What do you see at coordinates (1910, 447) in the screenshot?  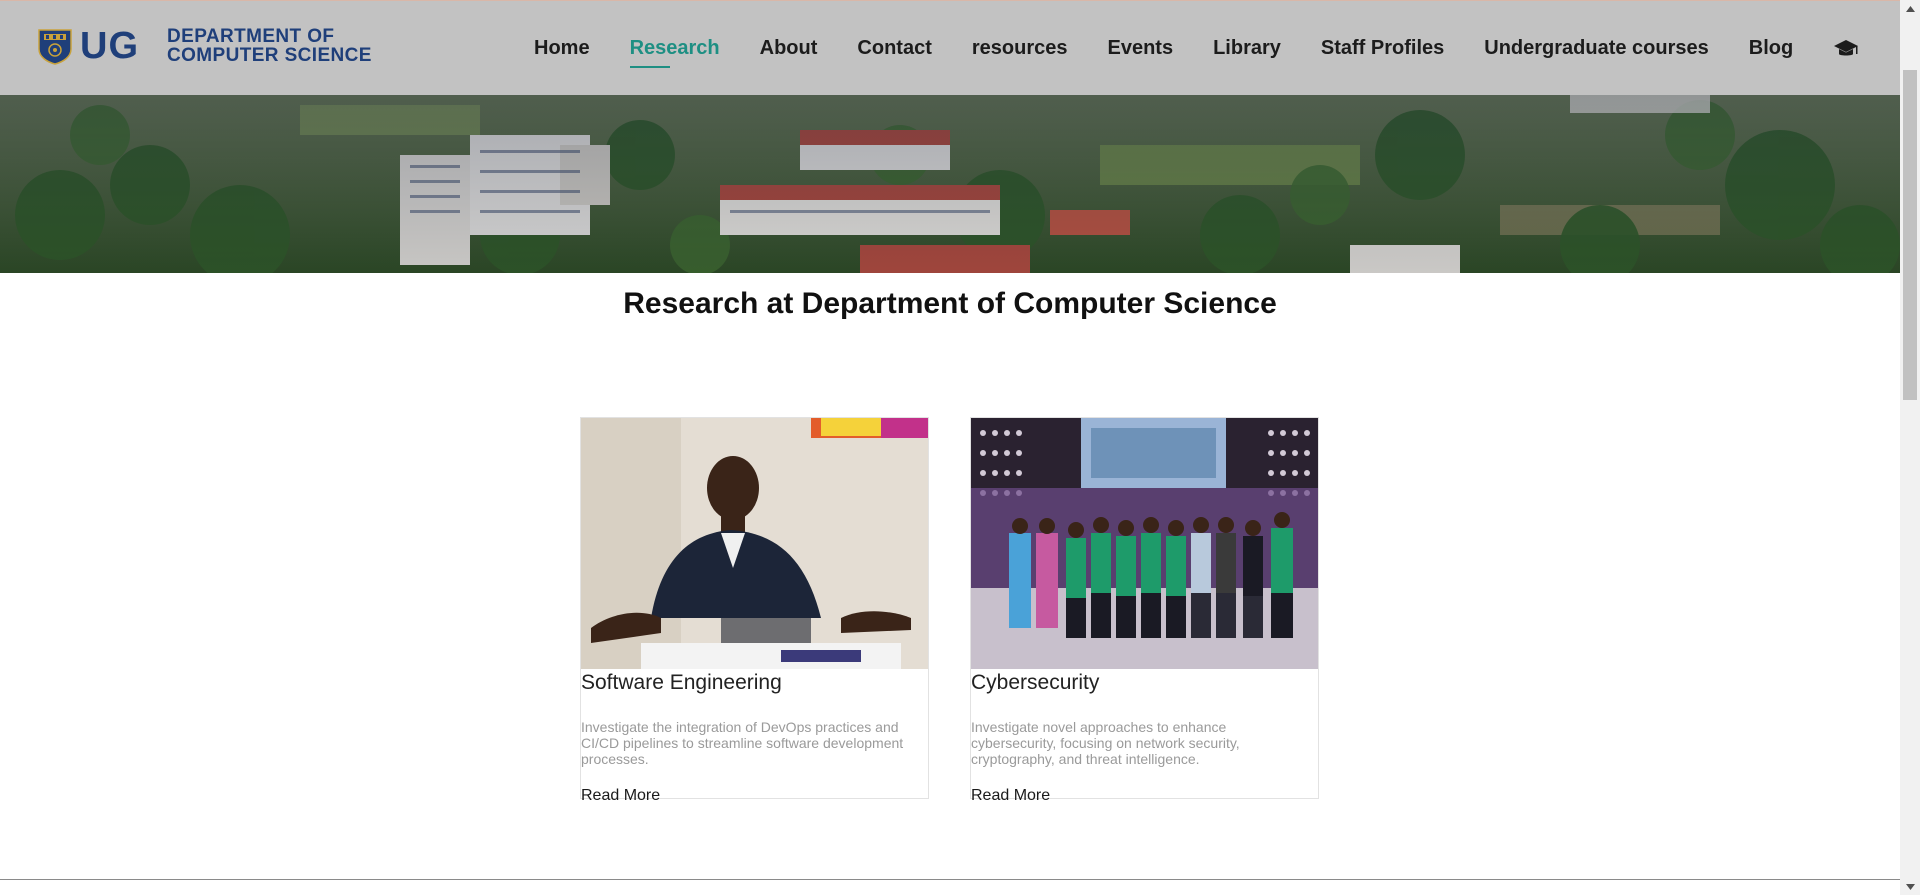 I see `page-scrollbar` at bounding box center [1910, 447].